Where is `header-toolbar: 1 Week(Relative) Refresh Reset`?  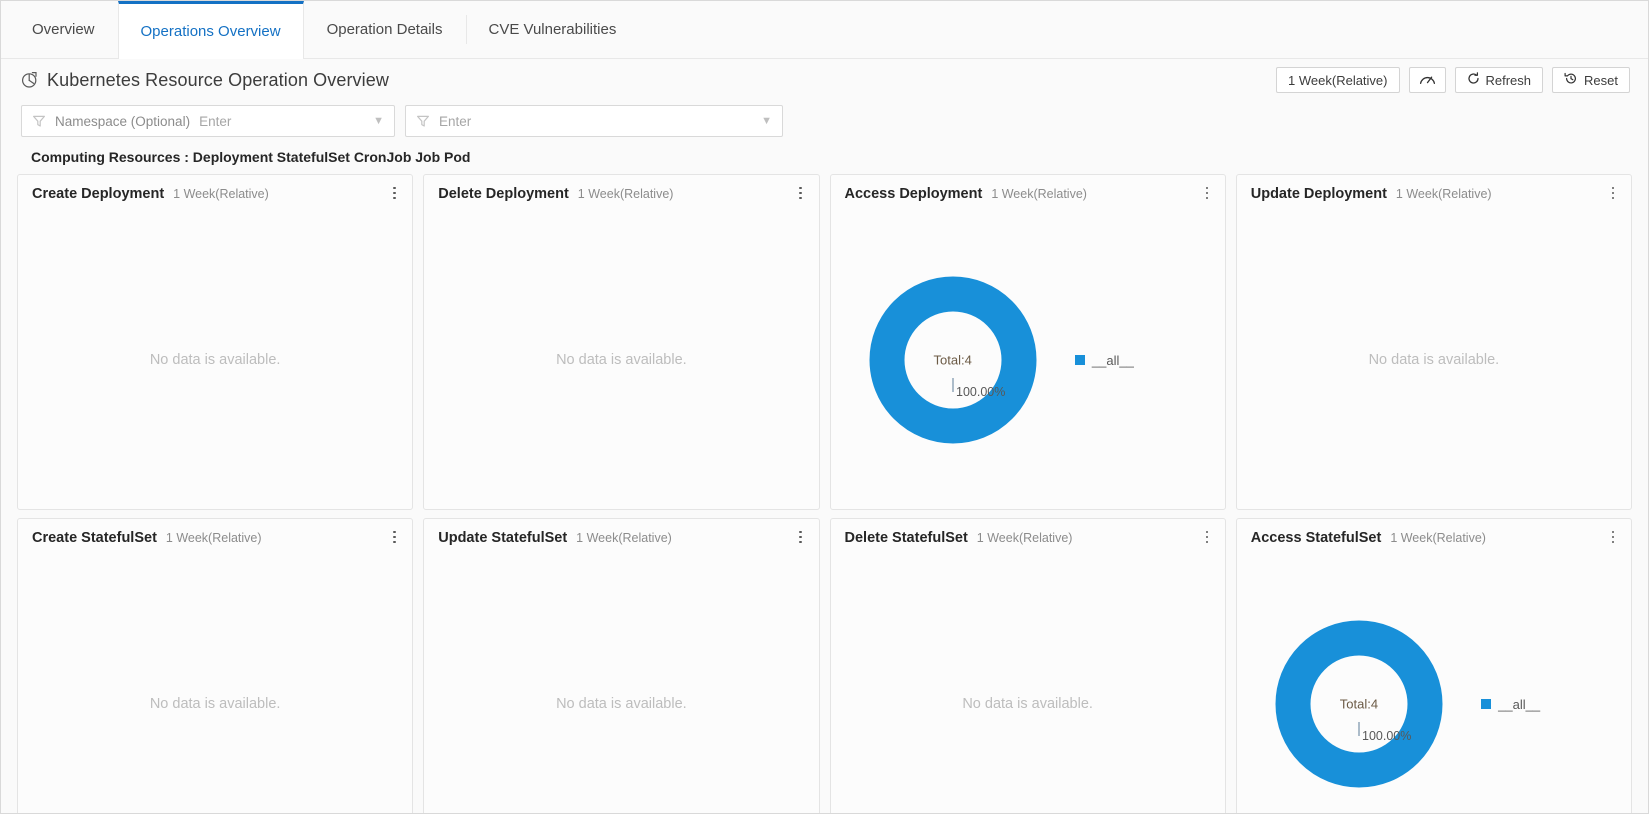 header-toolbar: 1 Week(Relative) Refresh Reset is located at coordinates (1453, 80).